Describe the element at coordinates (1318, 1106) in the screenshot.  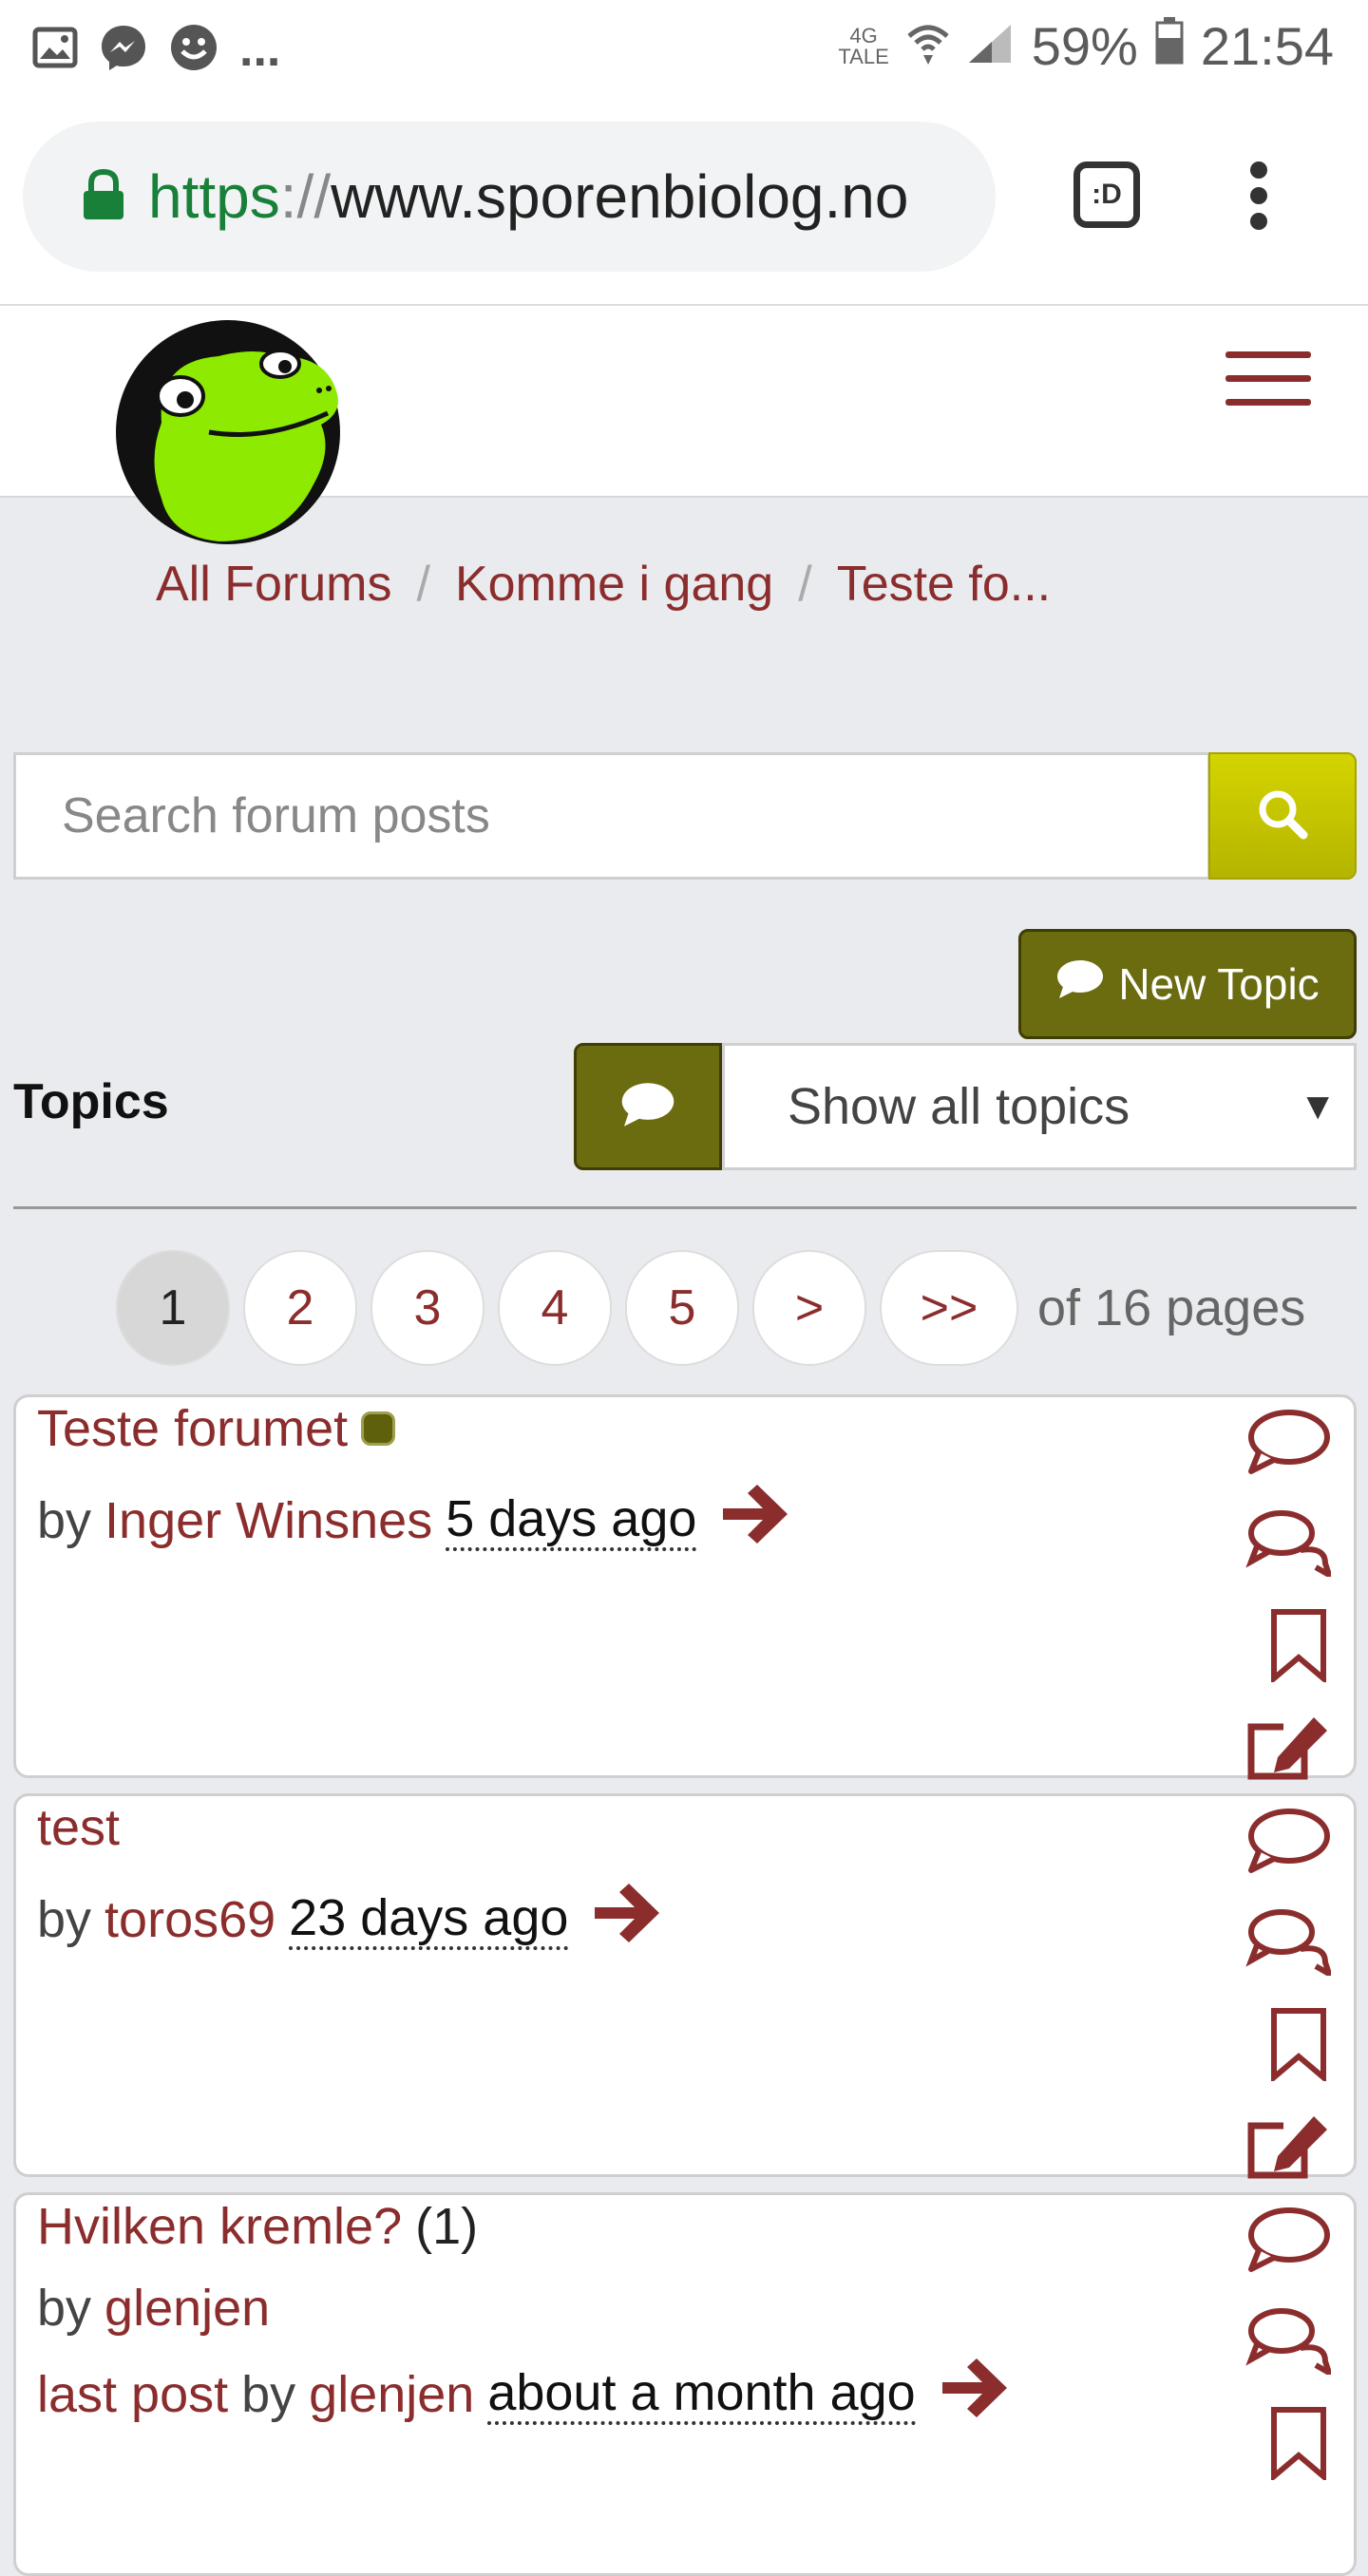
I see `dropdown-caret-icon: ▼` at that location.